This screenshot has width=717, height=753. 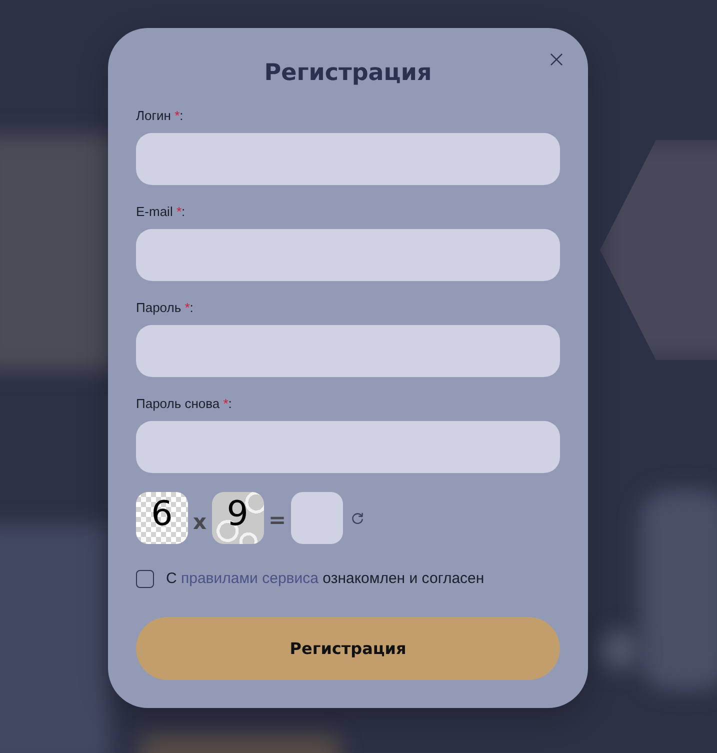 I want to click on close-icon, so click(x=556, y=59).